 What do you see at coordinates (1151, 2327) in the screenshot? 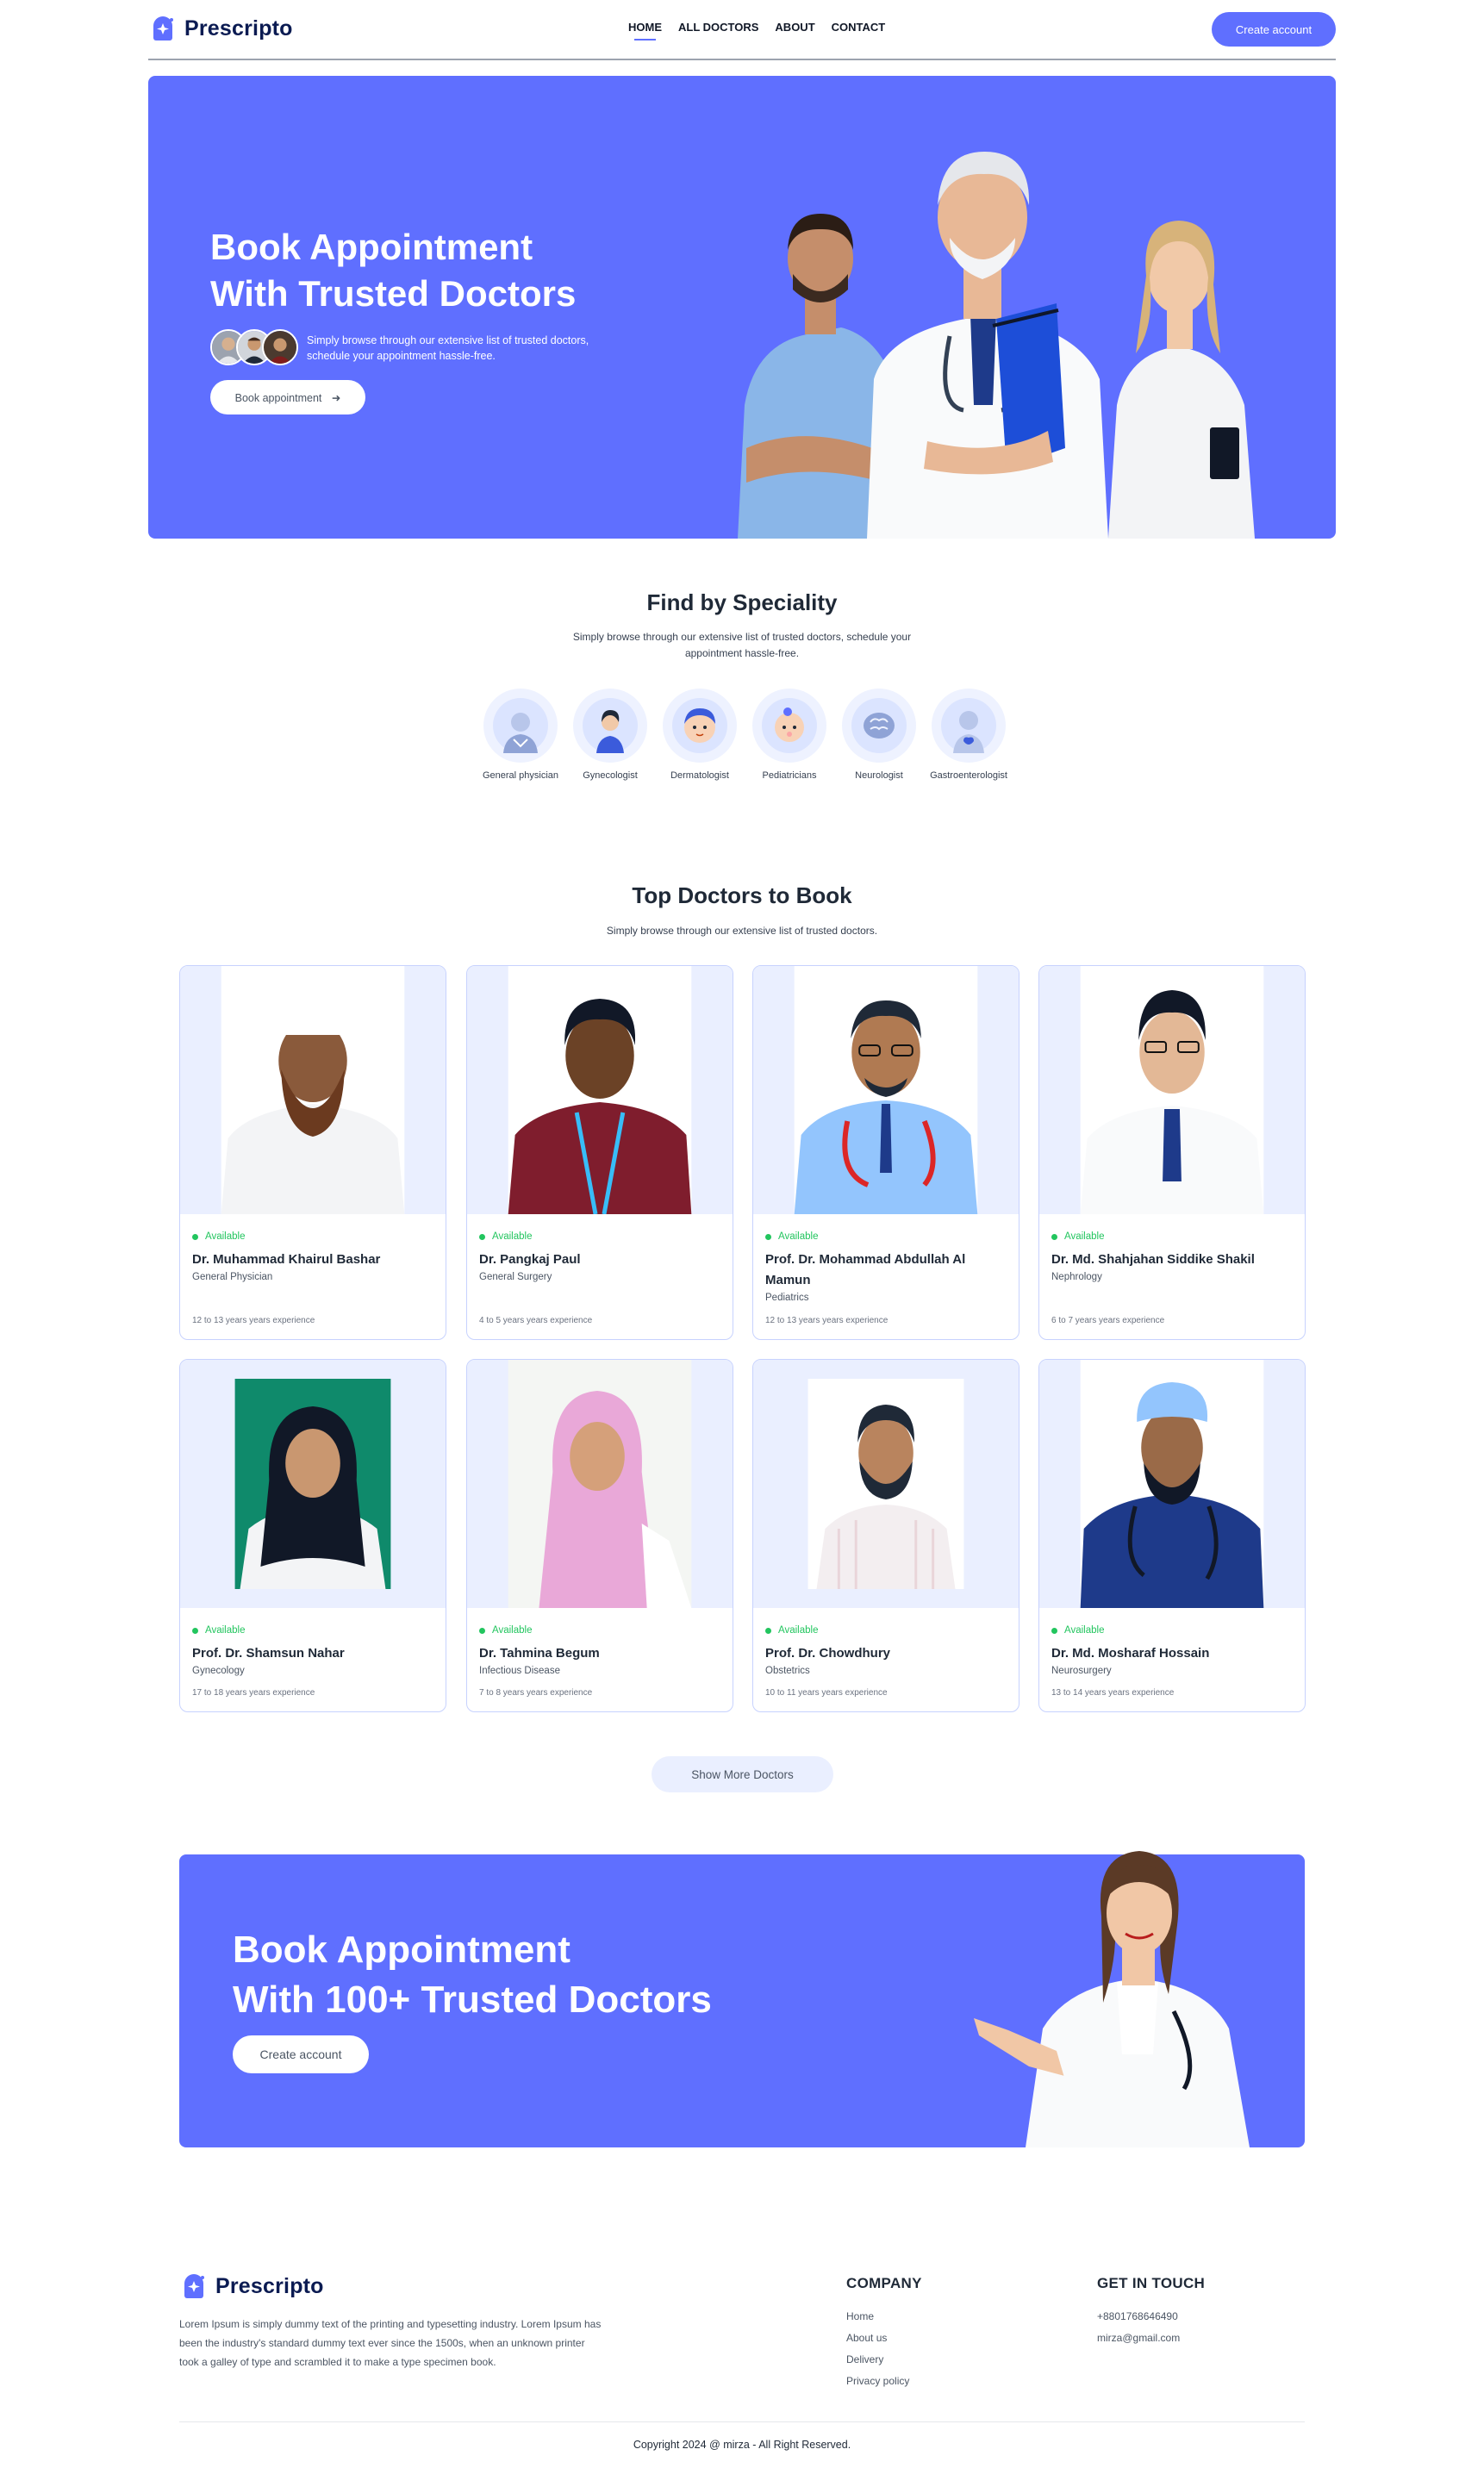
I see `footer-contact-list: +8801768646490 mirza@gmail.com` at bounding box center [1151, 2327].